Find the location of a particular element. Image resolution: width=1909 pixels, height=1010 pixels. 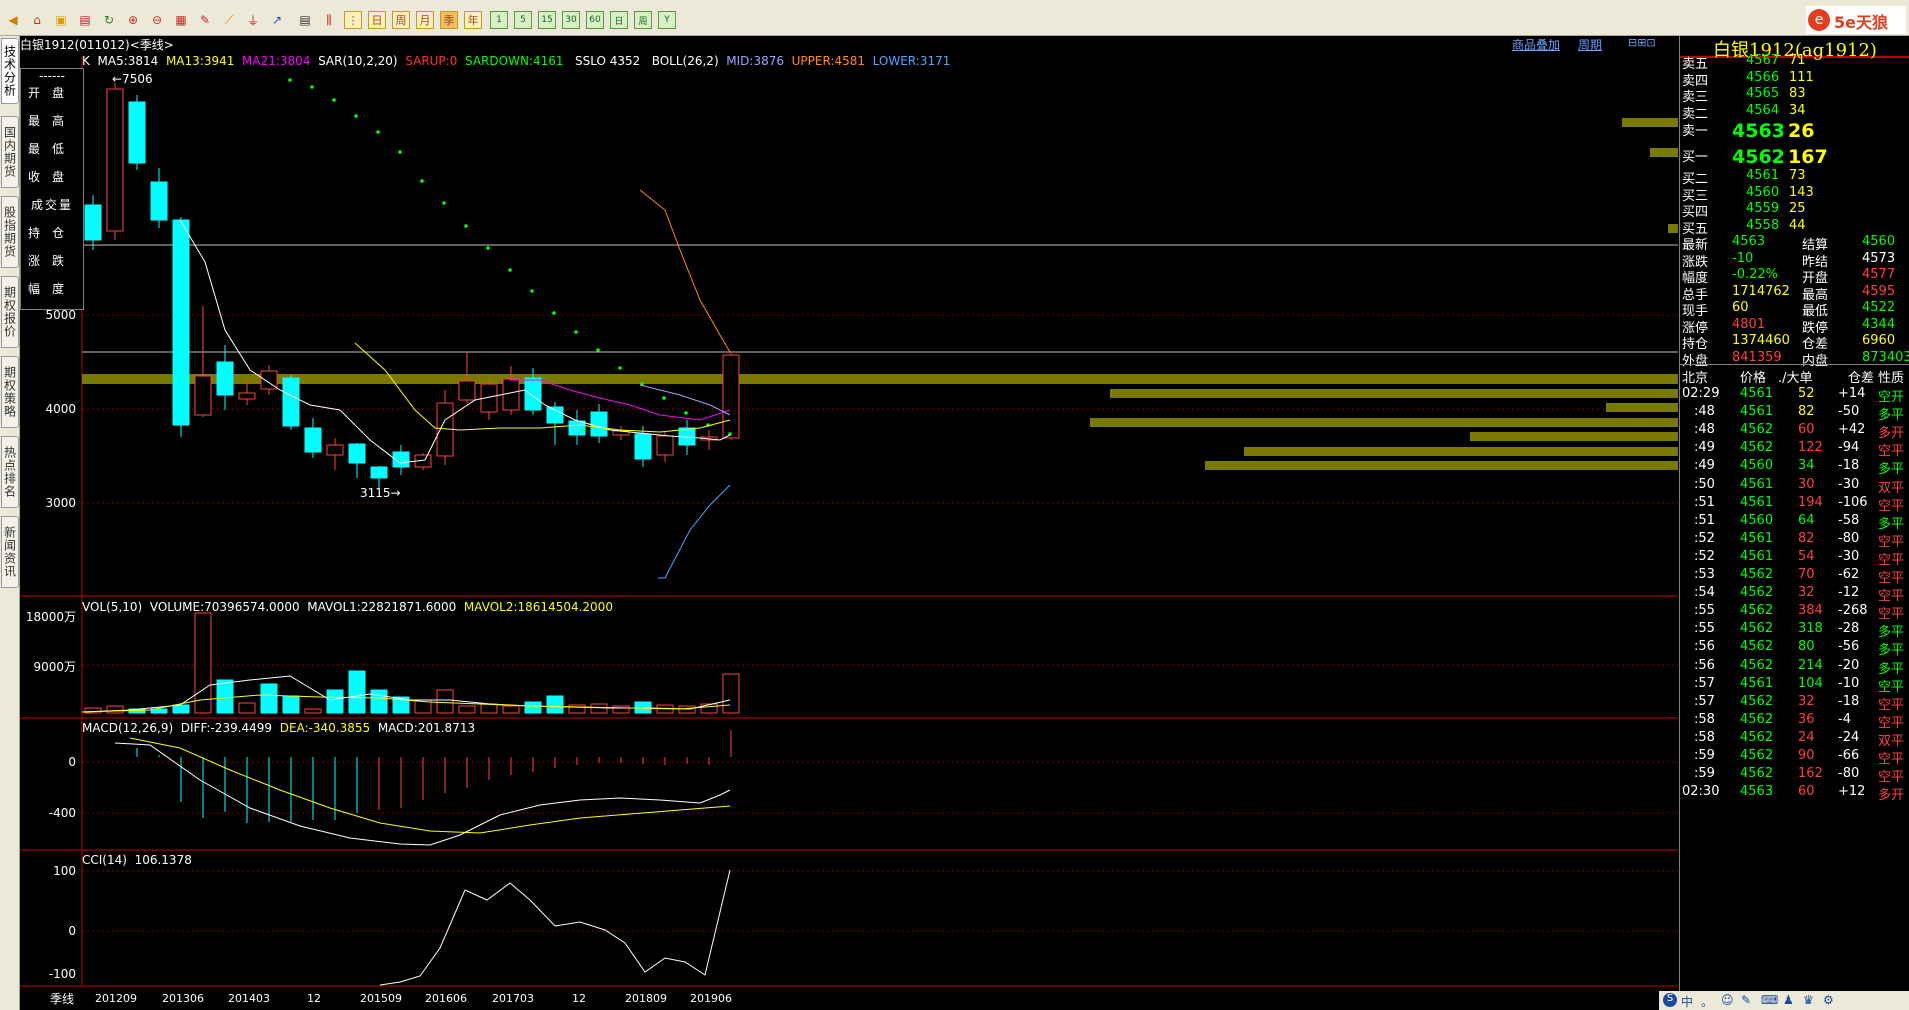

tick-30min-button: 30 is located at coordinates (571, 20).